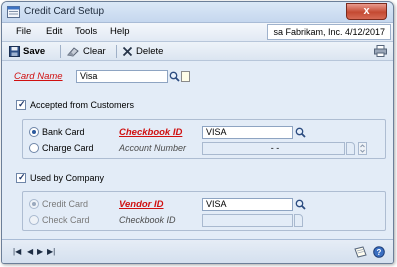  I want to click on menu-edit: Edit, so click(54, 31).